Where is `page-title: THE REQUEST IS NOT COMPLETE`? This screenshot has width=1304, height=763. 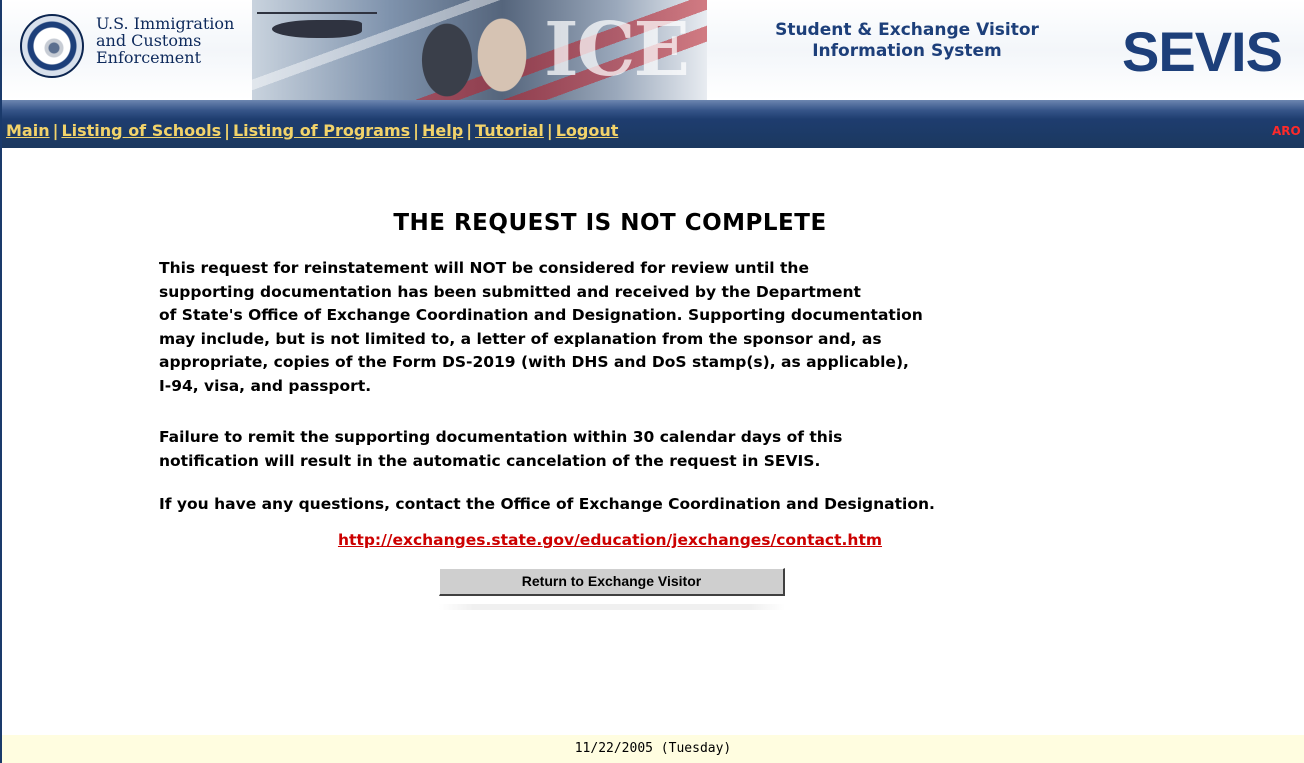 page-title: THE REQUEST IS NOT COMPLETE is located at coordinates (610, 223).